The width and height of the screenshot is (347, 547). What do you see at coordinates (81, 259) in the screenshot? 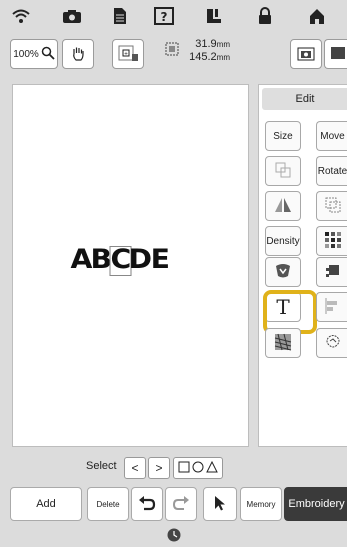
I see `pattern-letter: A` at bounding box center [81, 259].